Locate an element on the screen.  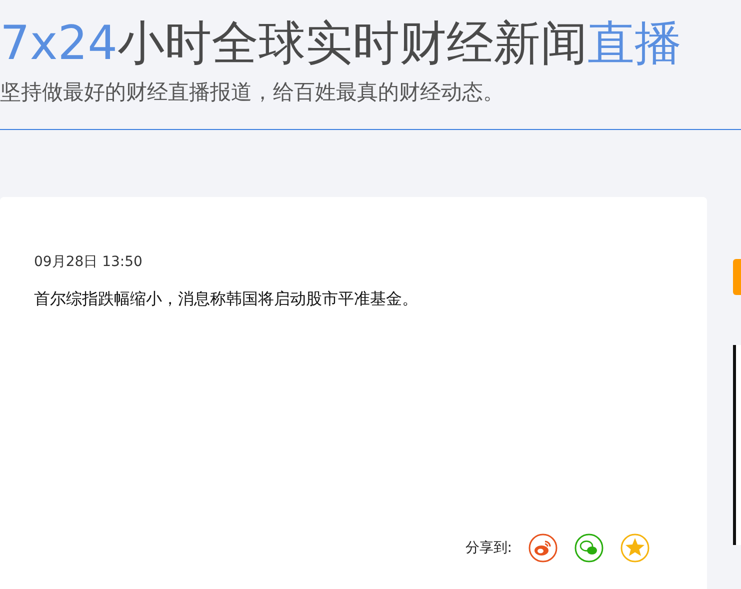
page-subtitle: 坚持做最好的财经直播报道，给百姓最真的财经动态。 is located at coordinates (252, 92).